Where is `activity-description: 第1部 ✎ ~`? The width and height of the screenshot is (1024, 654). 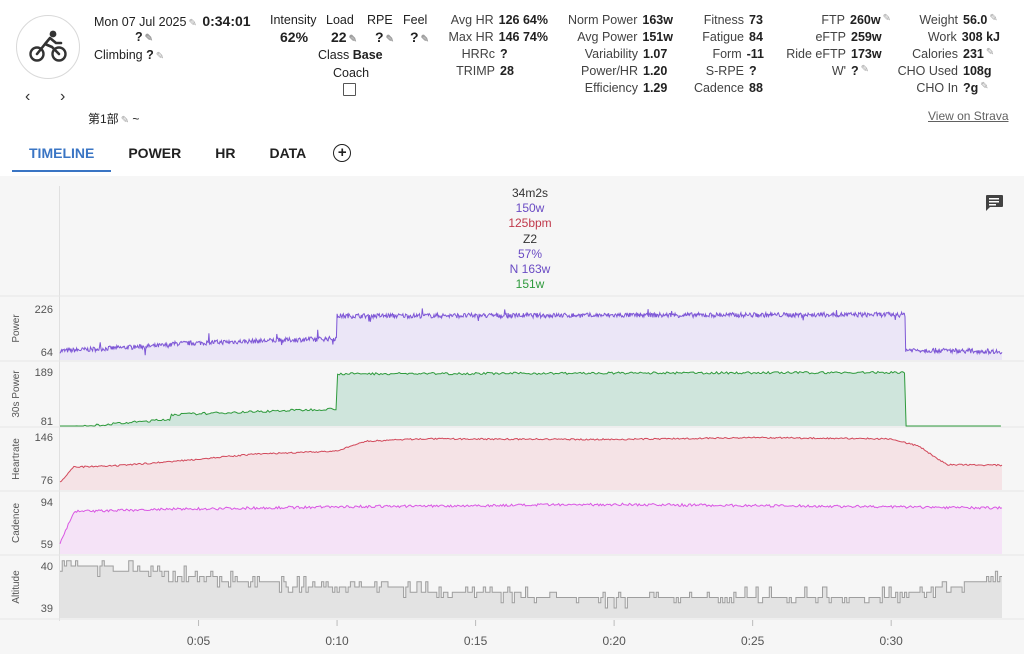
activity-description: 第1部 ✎ ~ is located at coordinates (113, 118).